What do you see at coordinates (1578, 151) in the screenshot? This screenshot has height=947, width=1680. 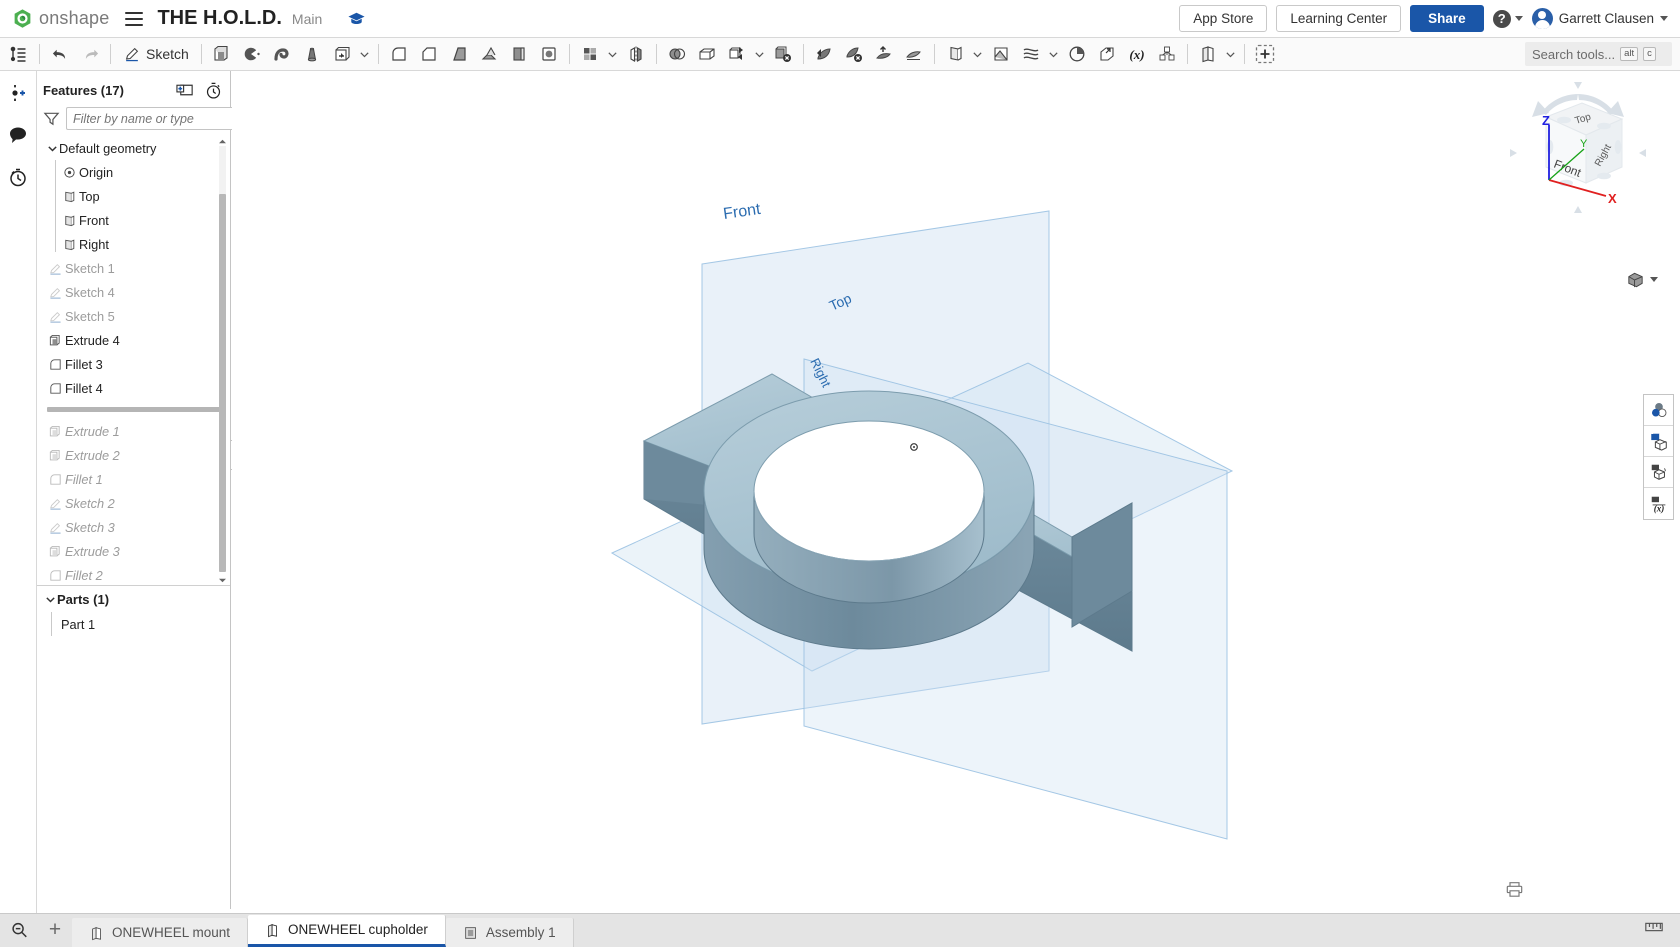 I see `view-cube: Top Front Right Z X Y` at bounding box center [1578, 151].